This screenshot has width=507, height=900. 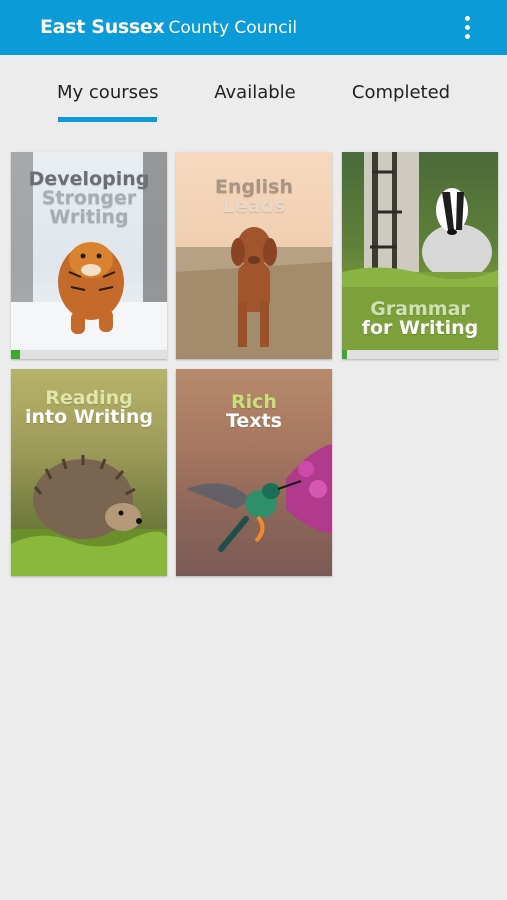 What do you see at coordinates (89, 255) in the screenshot?
I see `course-card-developing-stronger-writing: Developing Stronger Writing` at bounding box center [89, 255].